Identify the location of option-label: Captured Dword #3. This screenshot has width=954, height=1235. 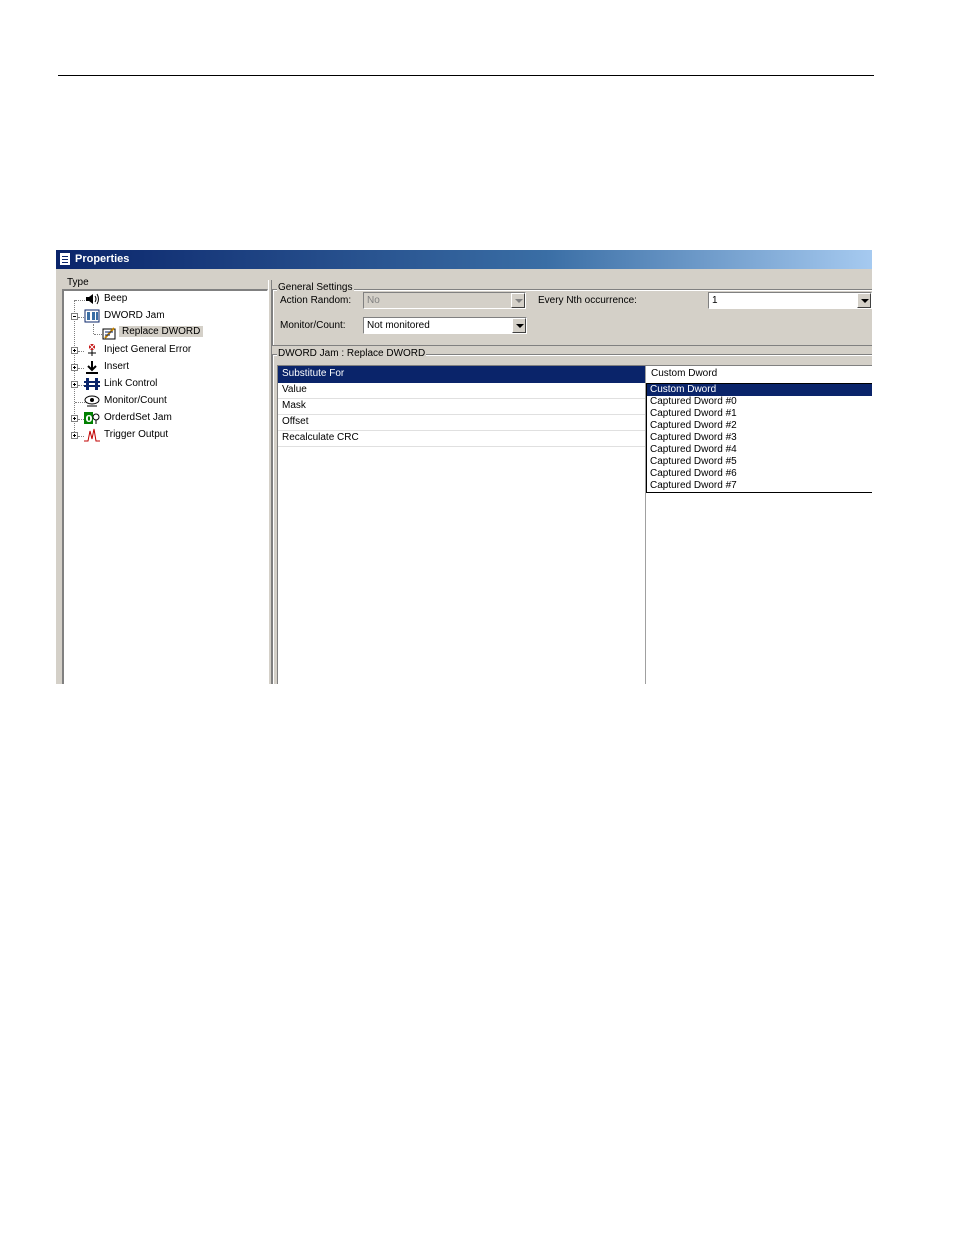
(693, 437).